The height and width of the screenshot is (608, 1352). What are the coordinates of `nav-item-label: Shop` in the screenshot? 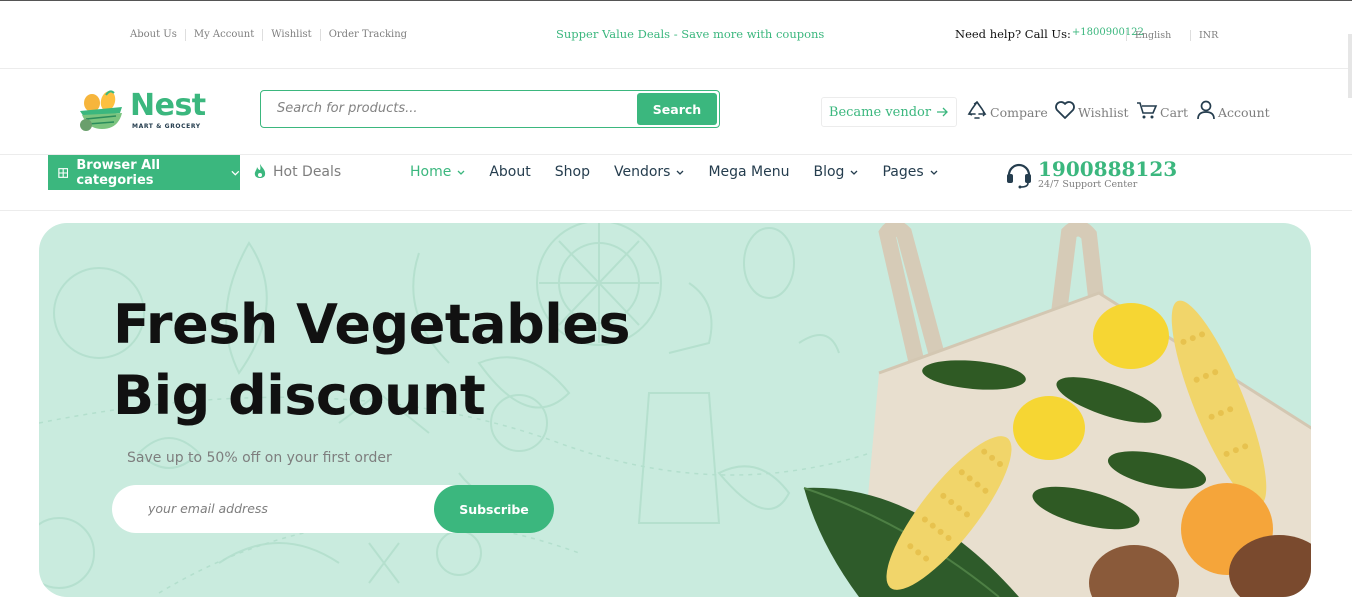 It's located at (572, 172).